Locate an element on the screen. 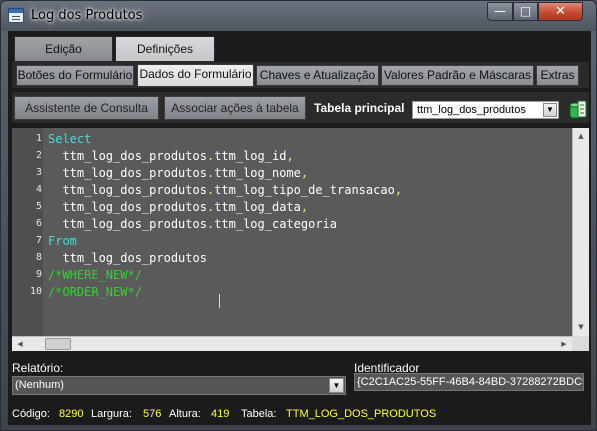  line-number: 4 is located at coordinates (38, 189).